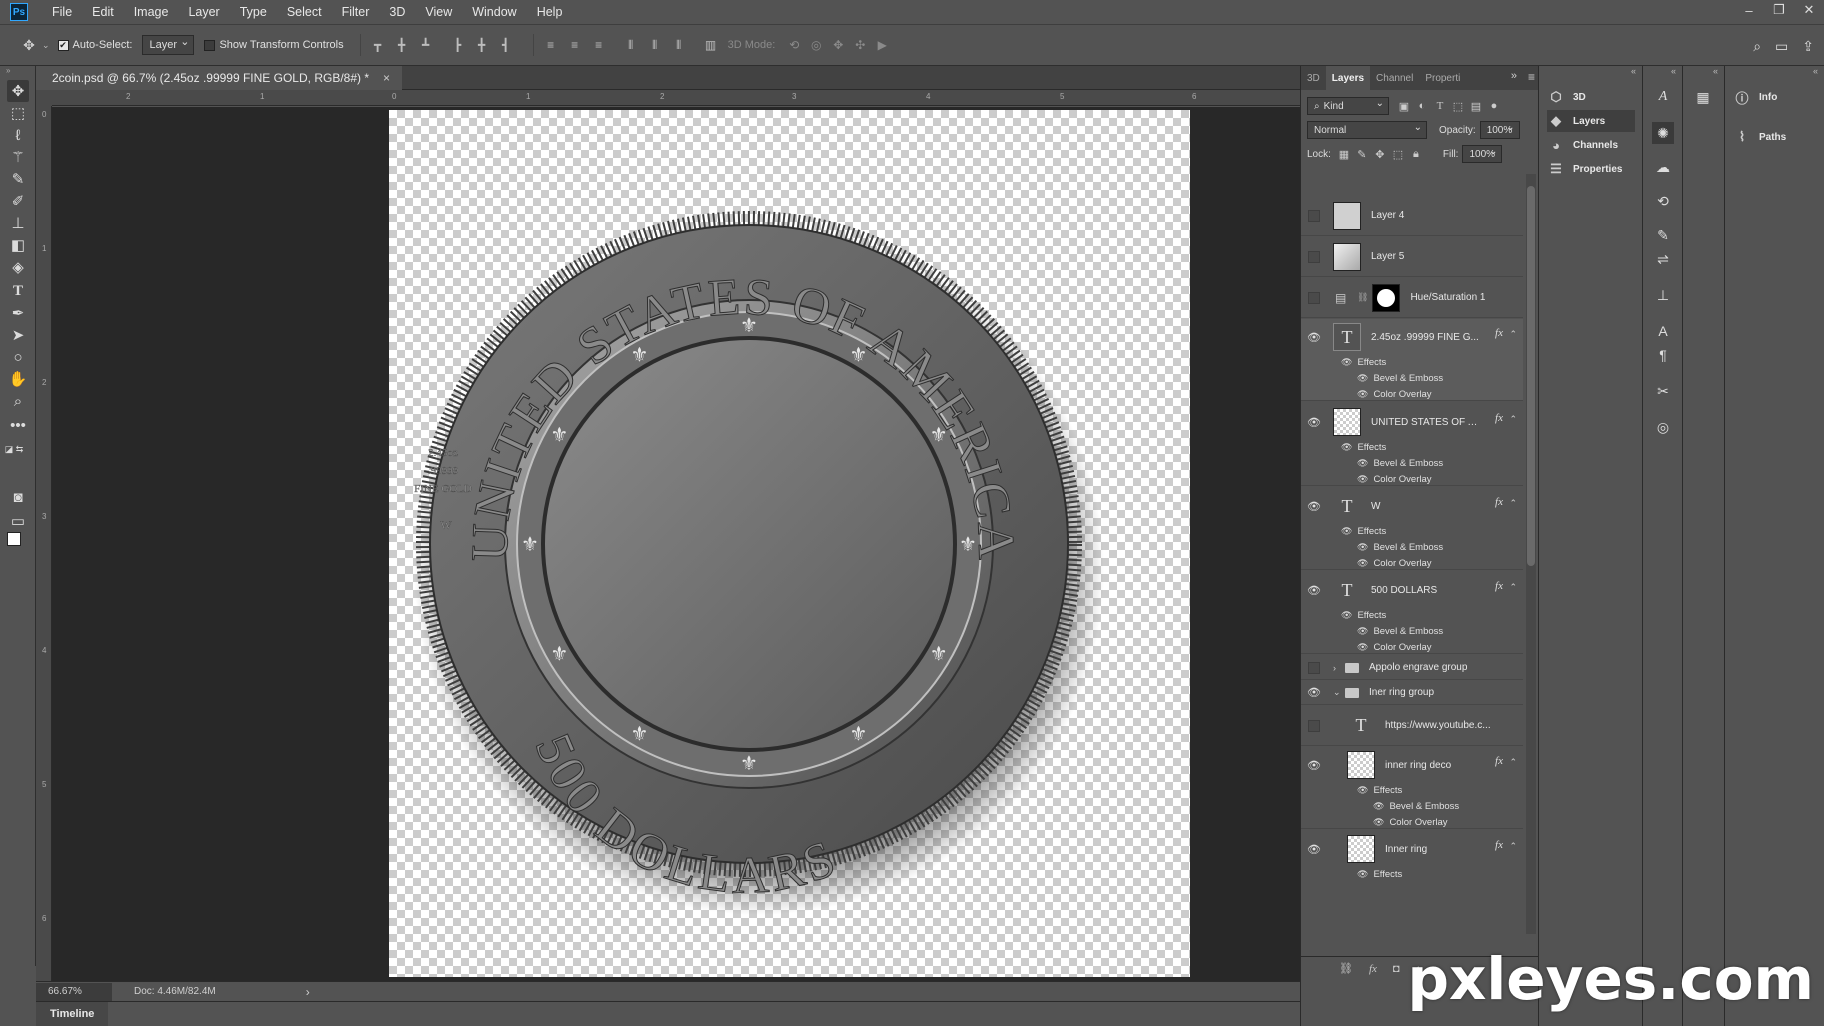 Image resolution: width=1824 pixels, height=1026 pixels. I want to click on dock-layers: ◆ Layers, so click(1591, 121).